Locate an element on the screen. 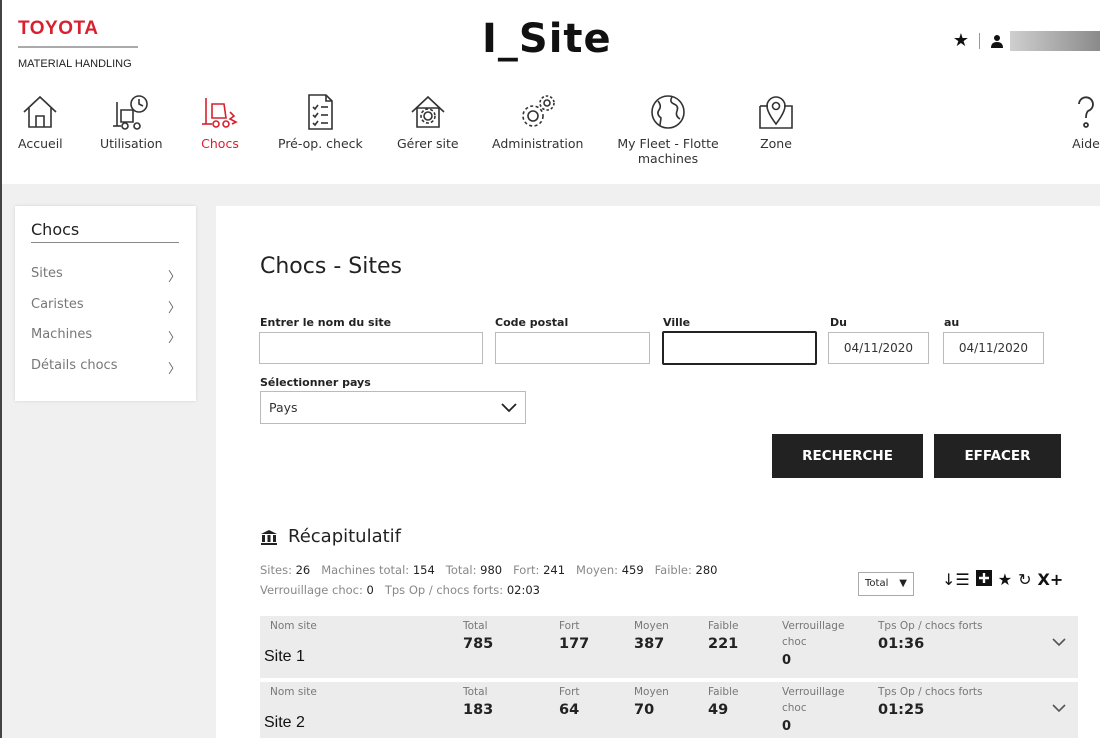 Image resolution: width=1100 pixels, height=738 pixels. nav-item-my-fleet: My Fleet - Flotte machines is located at coordinates (668, 129).